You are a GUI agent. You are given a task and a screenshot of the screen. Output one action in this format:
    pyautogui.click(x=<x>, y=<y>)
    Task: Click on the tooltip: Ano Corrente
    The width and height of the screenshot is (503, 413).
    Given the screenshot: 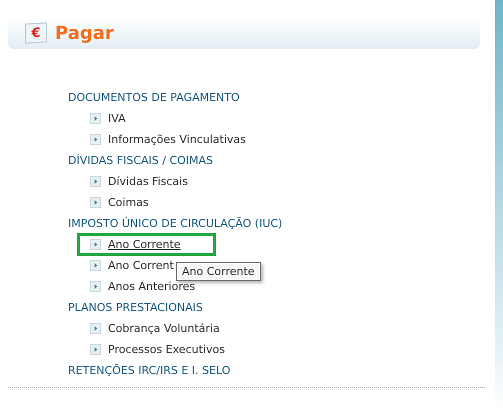 What is the action you would take?
    pyautogui.click(x=218, y=271)
    